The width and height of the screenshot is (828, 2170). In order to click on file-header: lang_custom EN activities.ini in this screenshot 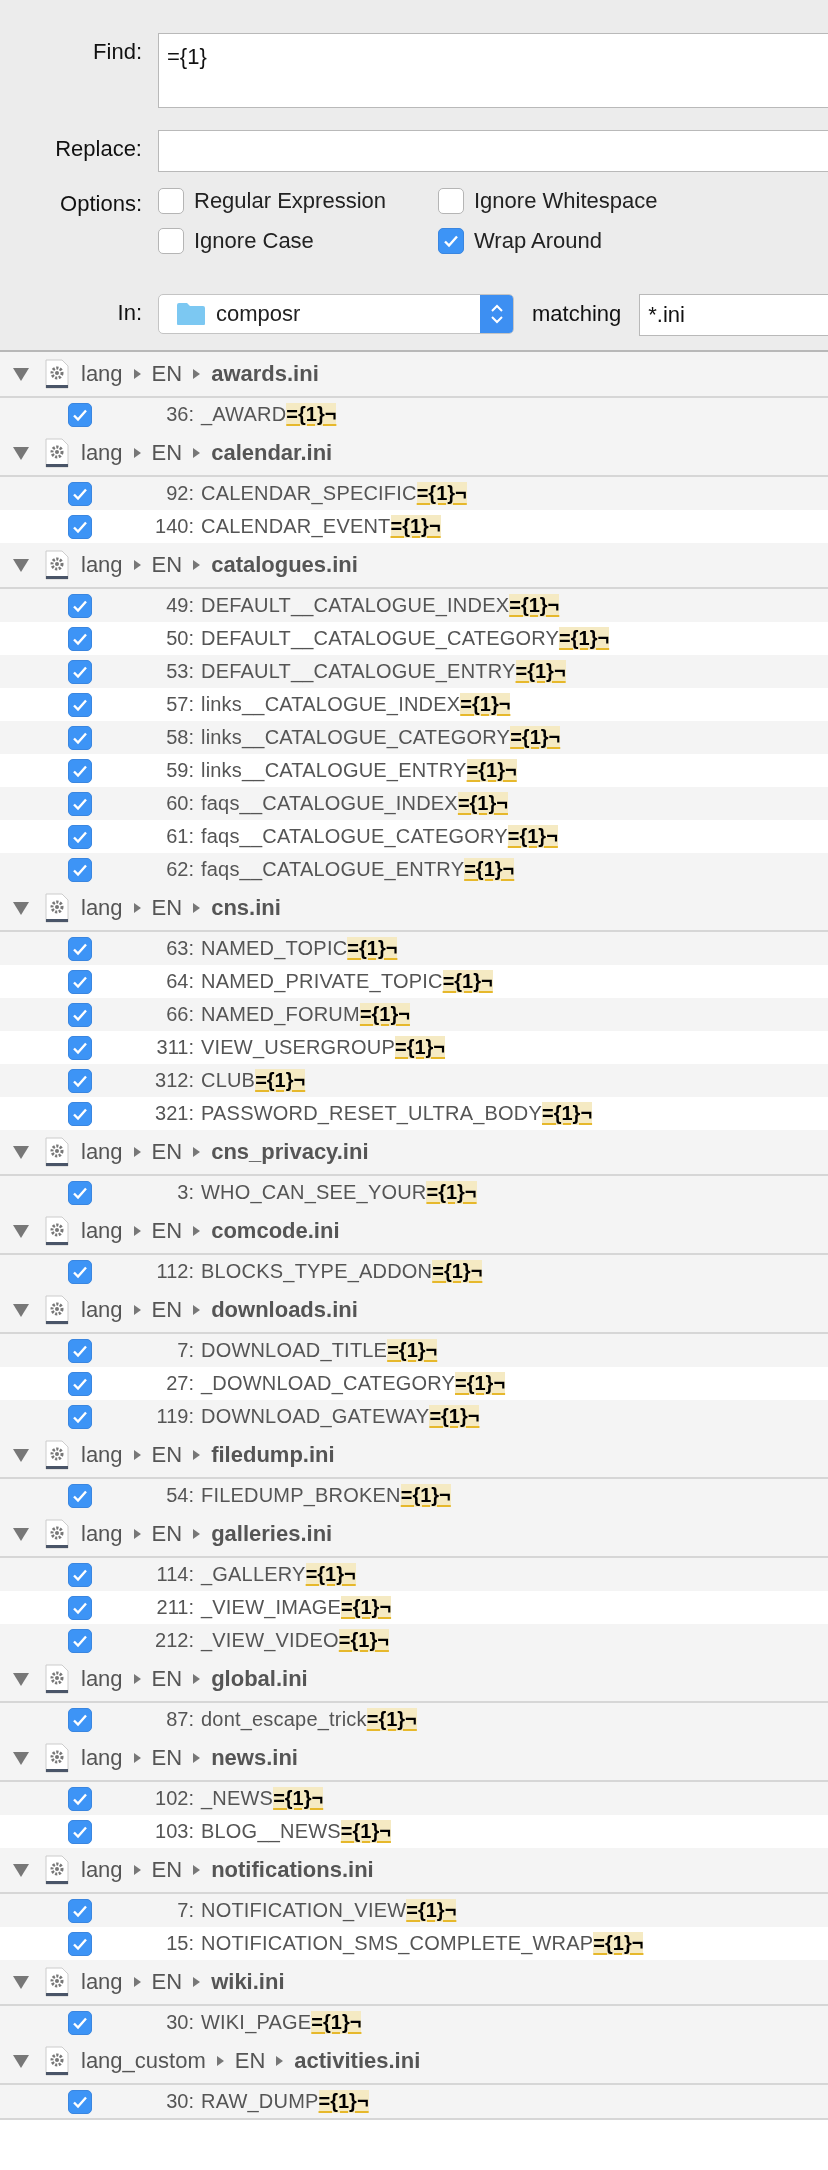, I will do `click(414, 2062)`.